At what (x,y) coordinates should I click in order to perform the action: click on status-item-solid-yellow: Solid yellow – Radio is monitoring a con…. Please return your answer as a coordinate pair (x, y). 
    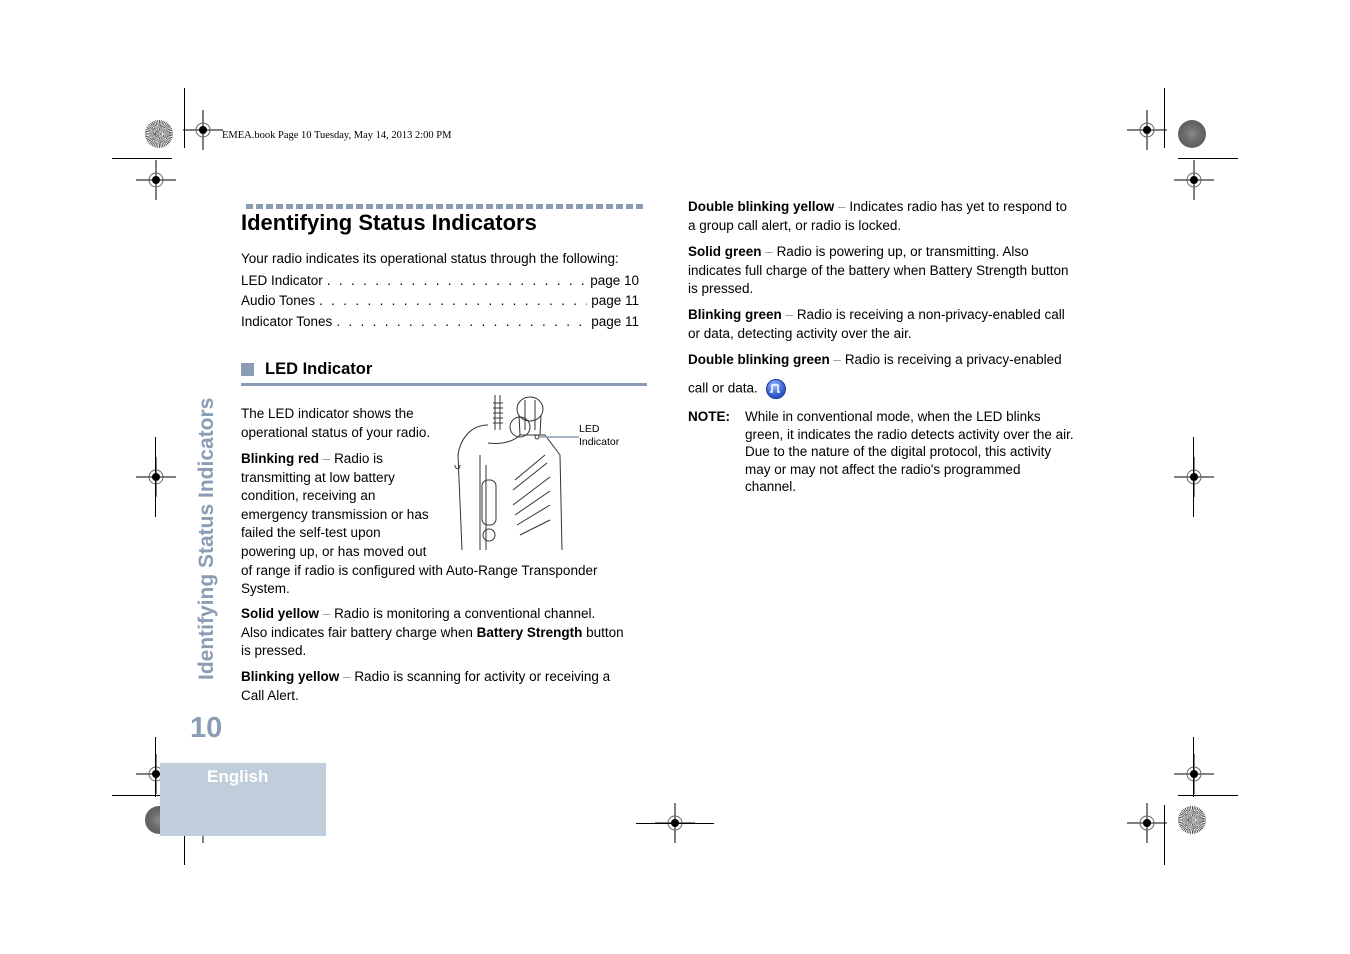
    Looking at the image, I should click on (432, 633).